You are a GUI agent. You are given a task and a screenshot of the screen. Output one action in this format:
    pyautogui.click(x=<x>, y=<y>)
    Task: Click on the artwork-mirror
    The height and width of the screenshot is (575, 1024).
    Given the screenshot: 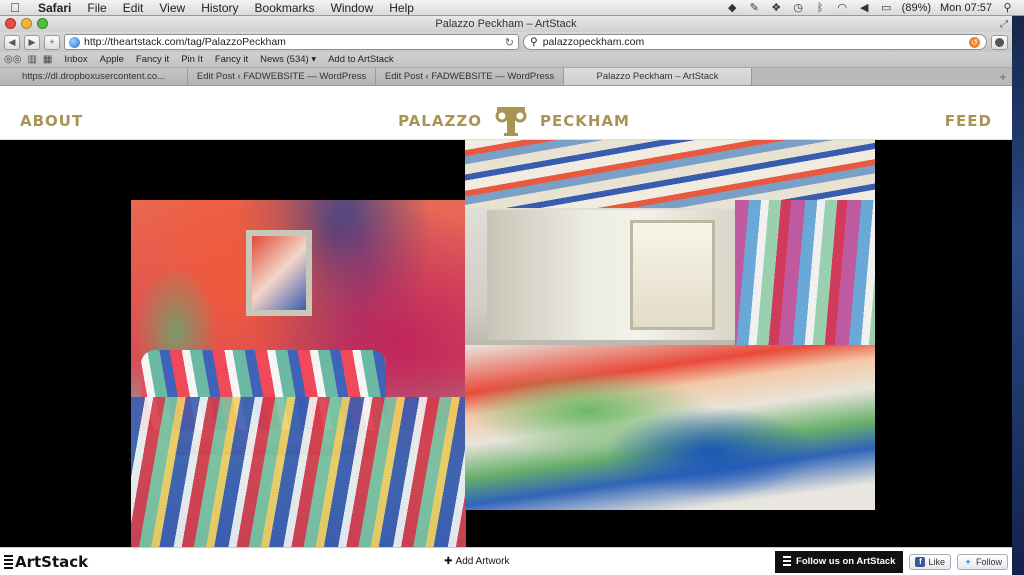 What is the action you would take?
    pyautogui.click(x=279, y=273)
    